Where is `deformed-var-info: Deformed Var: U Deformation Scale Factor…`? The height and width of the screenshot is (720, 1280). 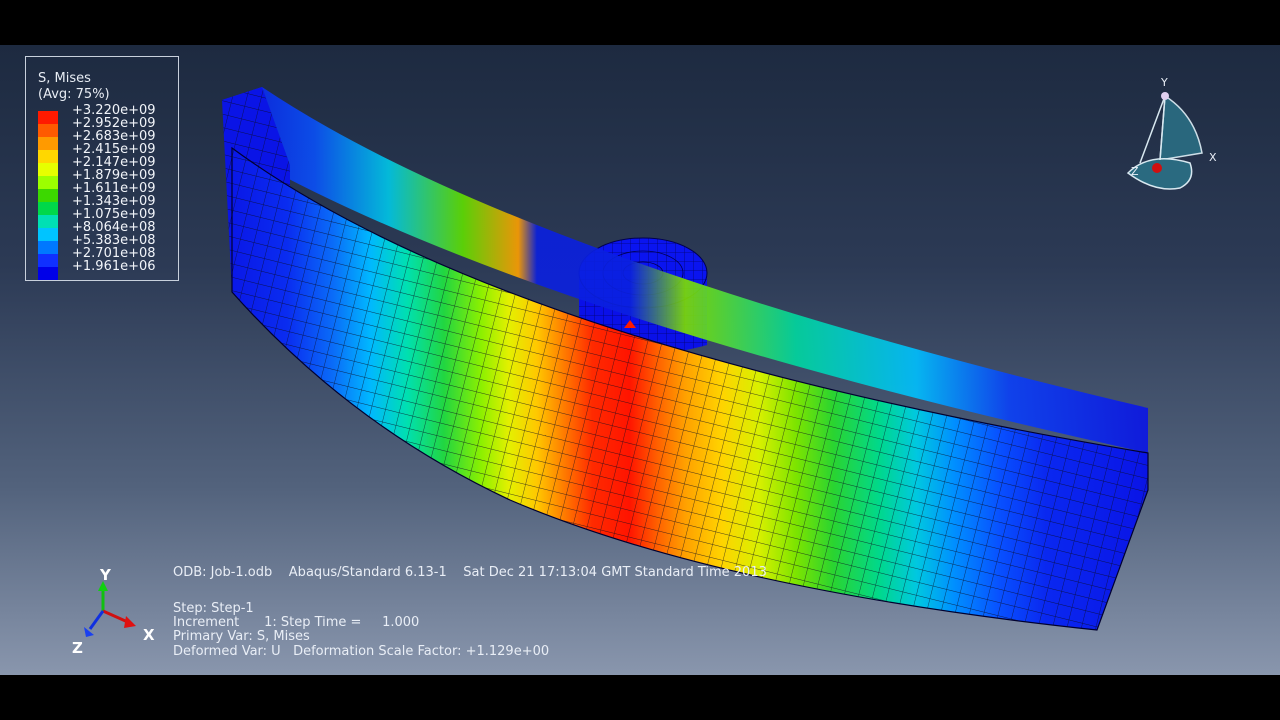
deformed-var-info: Deformed Var: U Deformation Scale Factor… is located at coordinates (361, 651).